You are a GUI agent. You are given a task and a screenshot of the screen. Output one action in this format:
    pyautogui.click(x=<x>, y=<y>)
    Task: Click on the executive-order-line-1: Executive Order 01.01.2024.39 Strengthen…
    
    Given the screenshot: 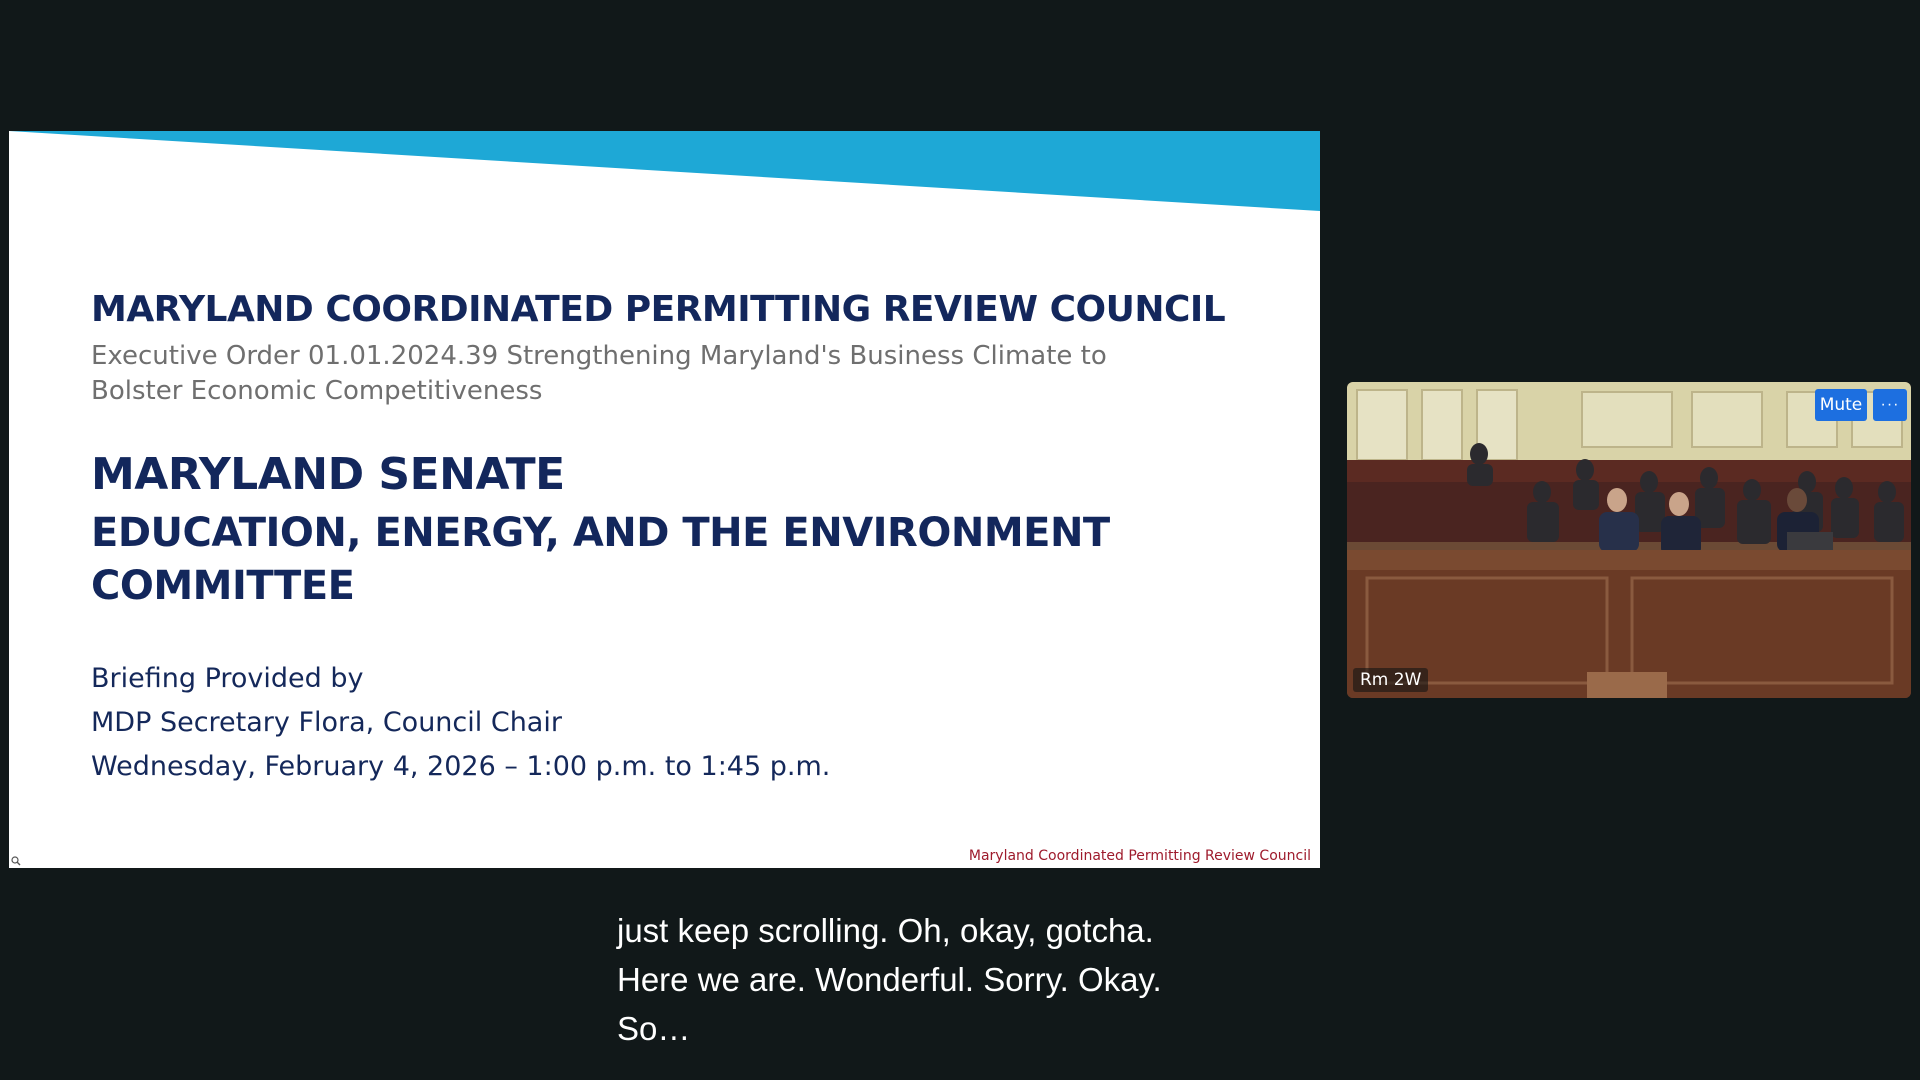 What is the action you would take?
    pyautogui.click(x=599, y=356)
    